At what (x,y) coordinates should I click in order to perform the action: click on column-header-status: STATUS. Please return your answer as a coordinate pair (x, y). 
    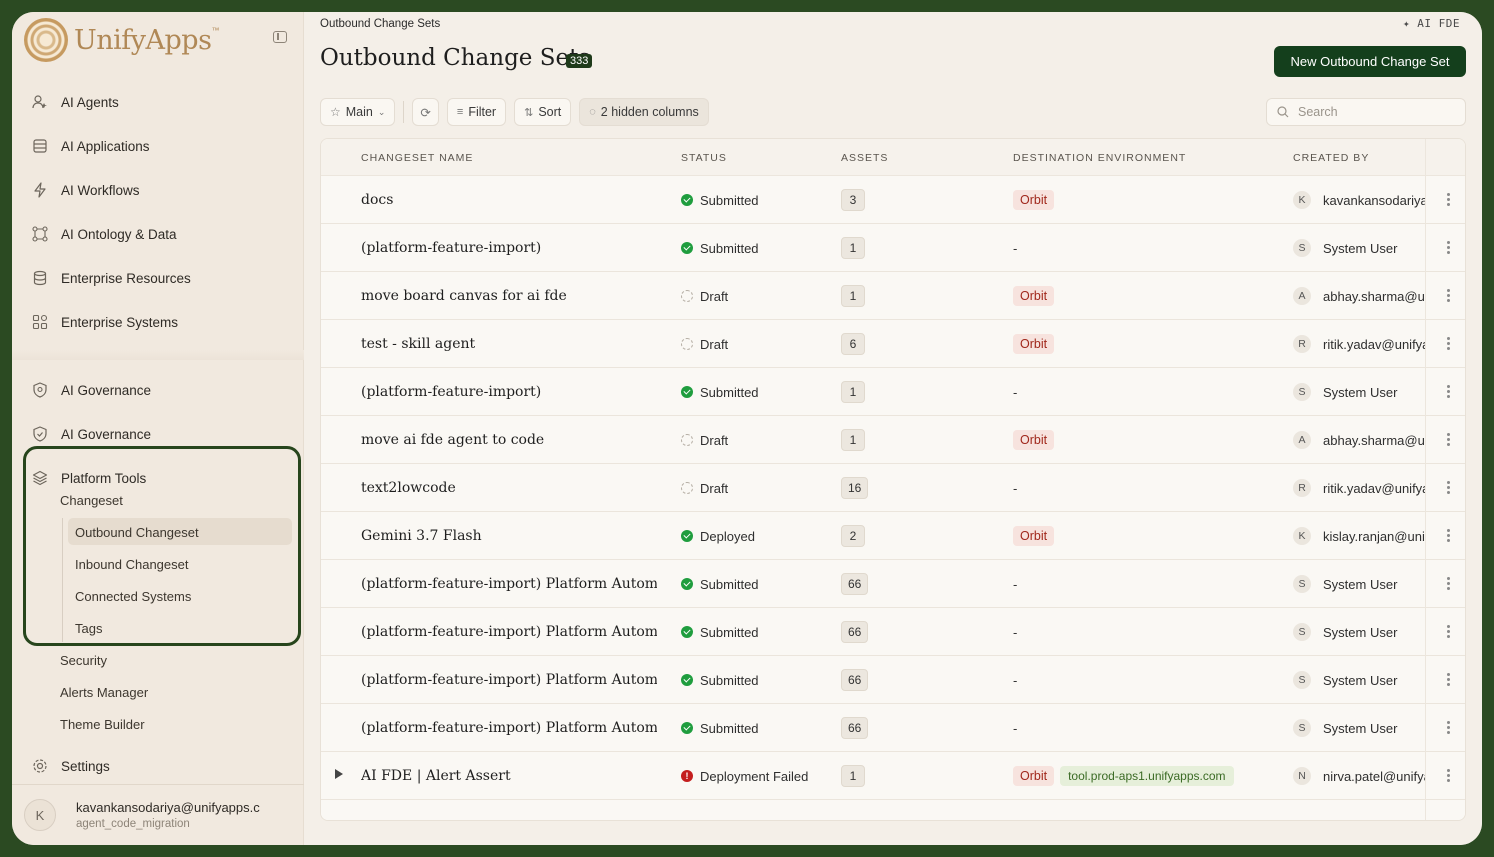
    Looking at the image, I should click on (704, 158).